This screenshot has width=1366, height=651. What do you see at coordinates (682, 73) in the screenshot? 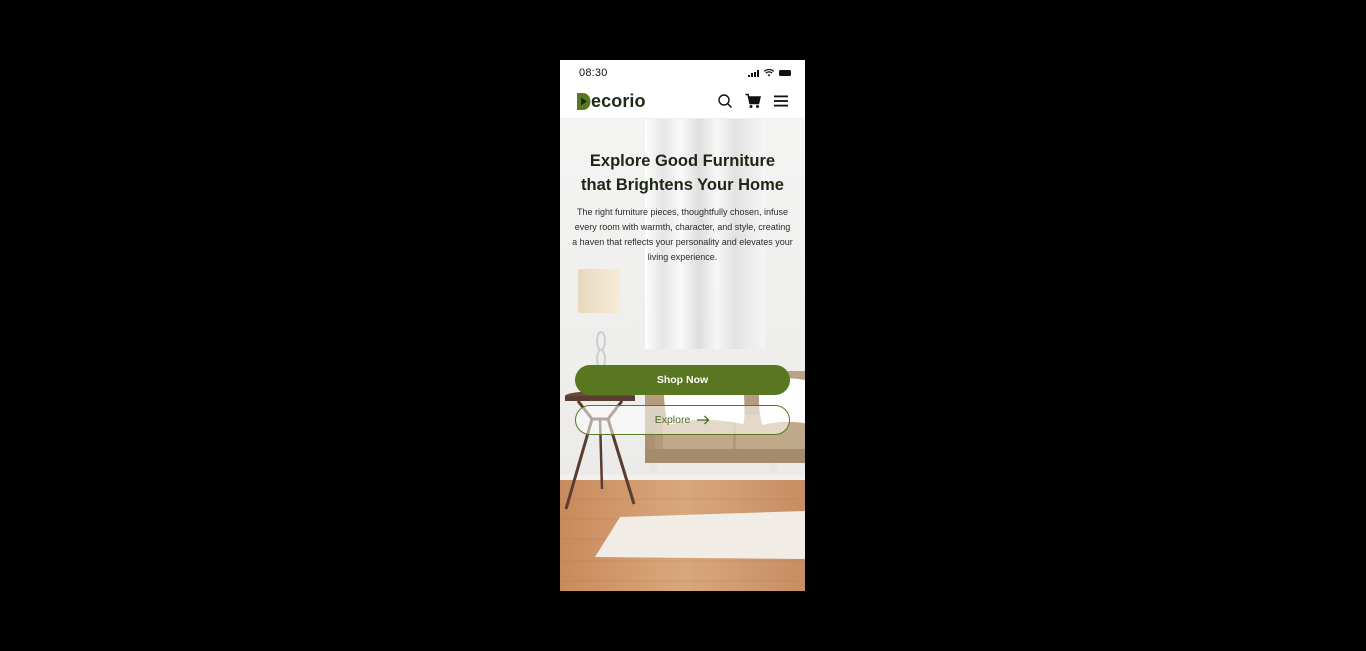
I see `status-bar: 08:30` at bounding box center [682, 73].